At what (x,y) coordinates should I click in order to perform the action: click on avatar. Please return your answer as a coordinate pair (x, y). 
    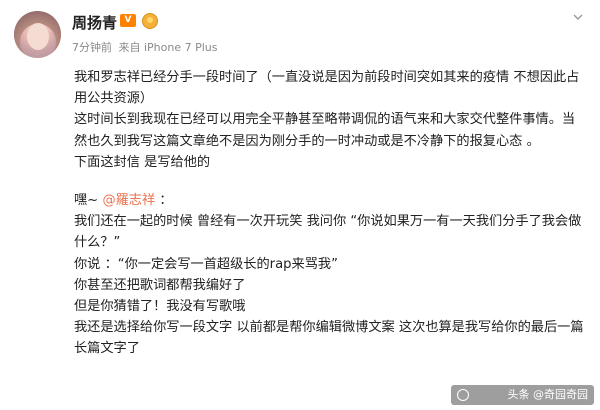
    Looking at the image, I should click on (37, 34).